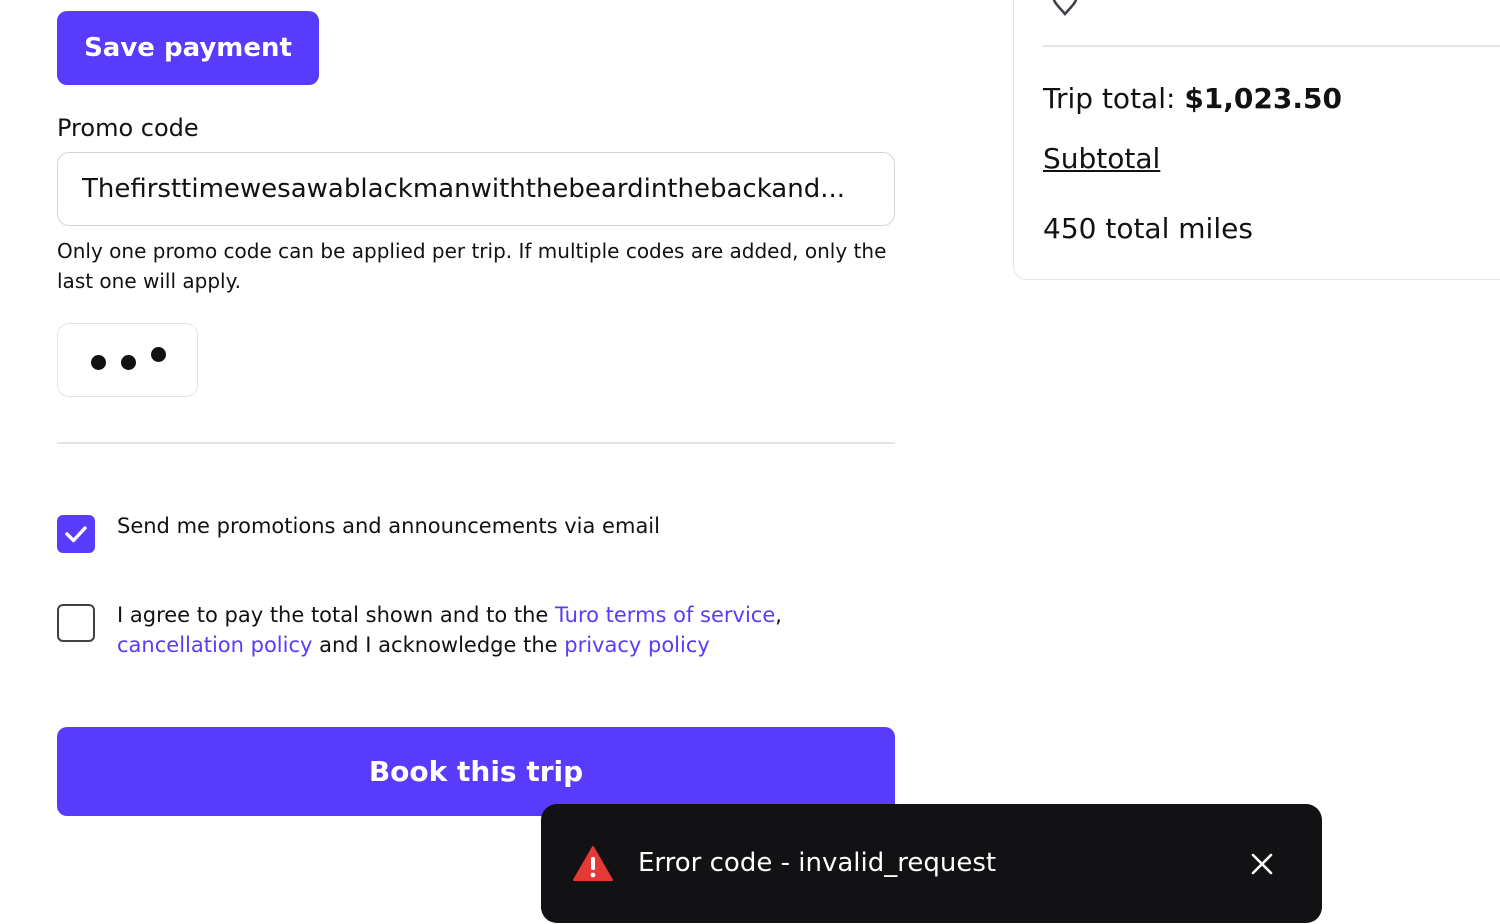  I want to click on privacy-policy-link: privacy policy, so click(637, 645).